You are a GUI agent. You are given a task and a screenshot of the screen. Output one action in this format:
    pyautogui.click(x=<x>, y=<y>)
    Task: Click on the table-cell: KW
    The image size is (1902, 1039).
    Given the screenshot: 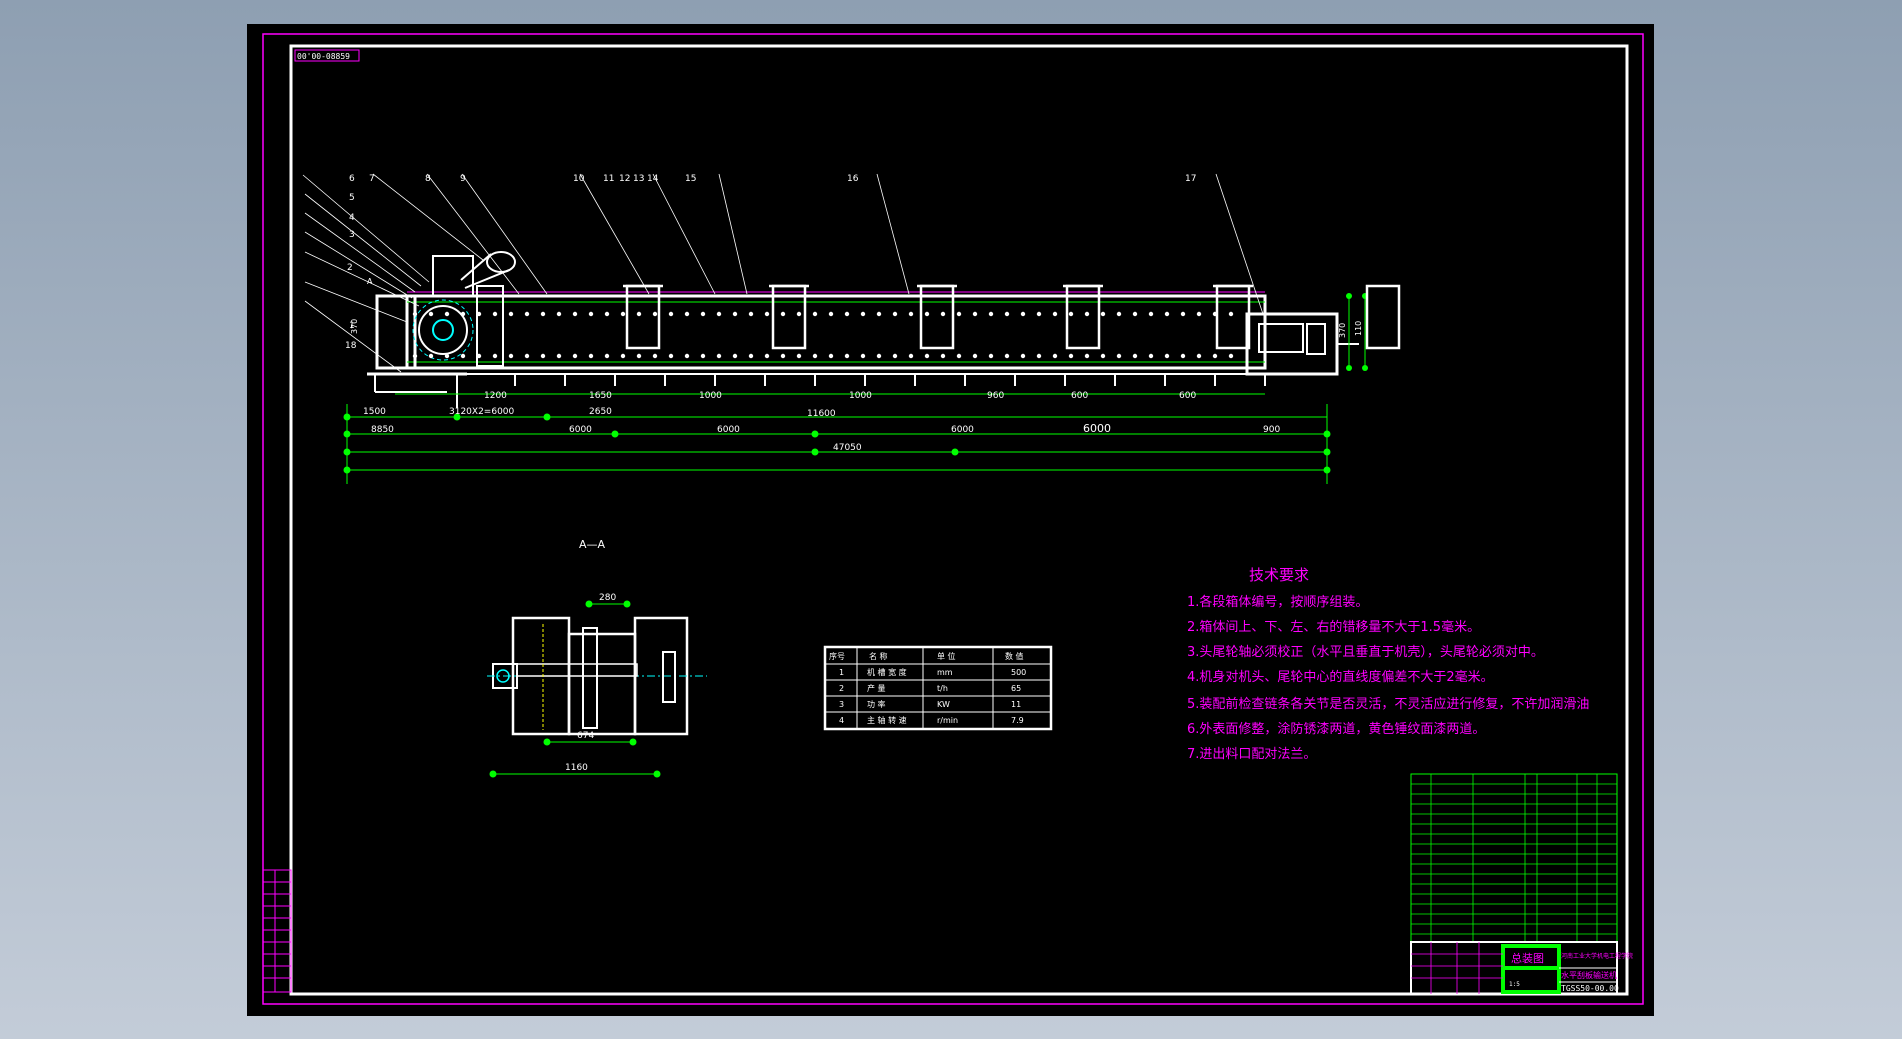 What is the action you would take?
    pyautogui.click(x=943, y=704)
    